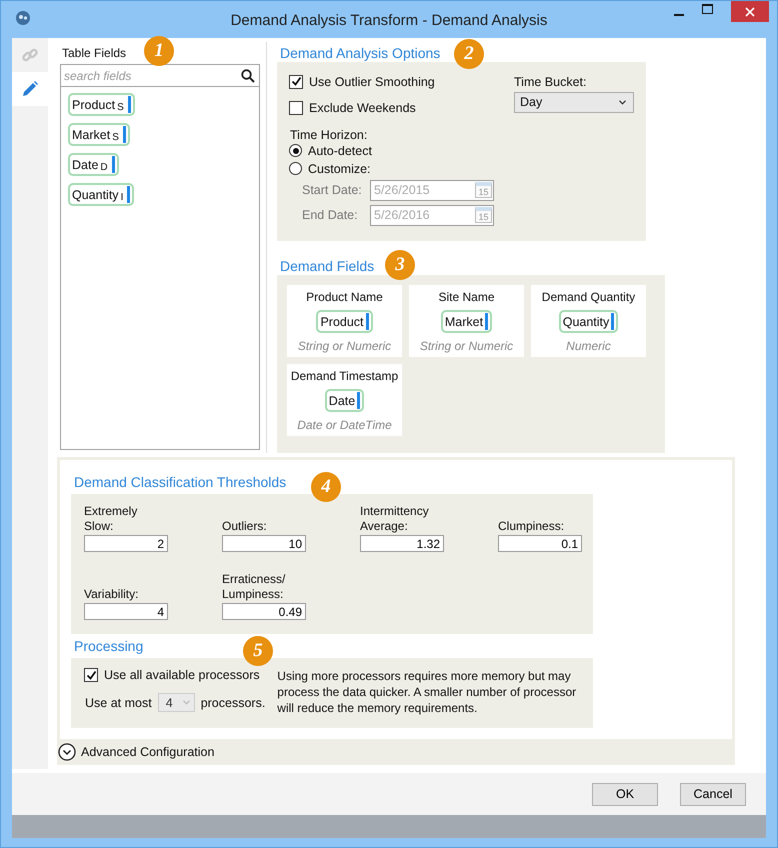 The image size is (778, 848). Describe the element at coordinates (427, 692) in the screenshot. I see `help-text: Using more processors requires more memory but may process the data quicker. A smaller number of processor will reduce the memory requirements.` at that location.